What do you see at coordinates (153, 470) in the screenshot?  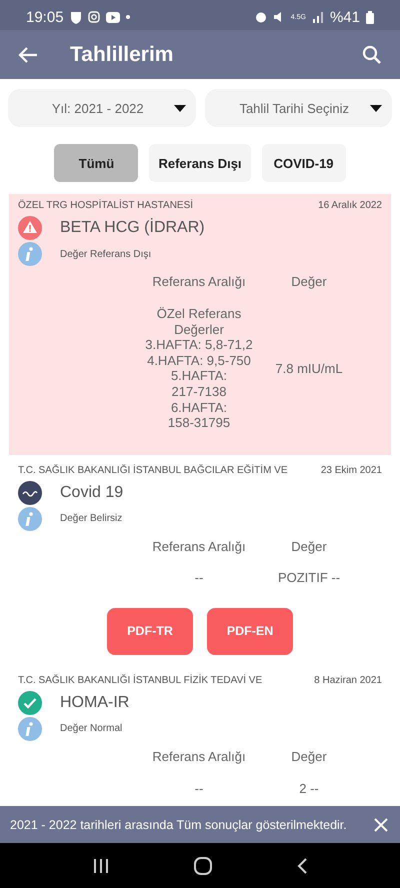 I see `hospital-name: T.C. SAĞLIK BAKANLIĞI İSTANBUL BAĞCILAR EĞİTİM VE` at bounding box center [153, 470].